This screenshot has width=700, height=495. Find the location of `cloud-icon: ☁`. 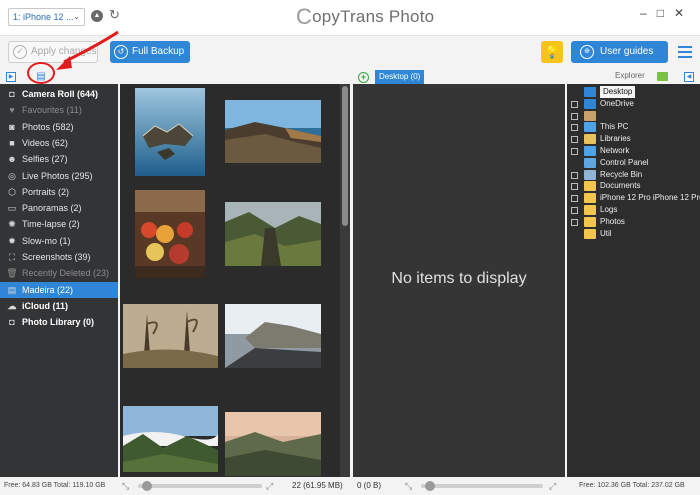

cloud-icon: ☁ is located at coordinates (12, 305).